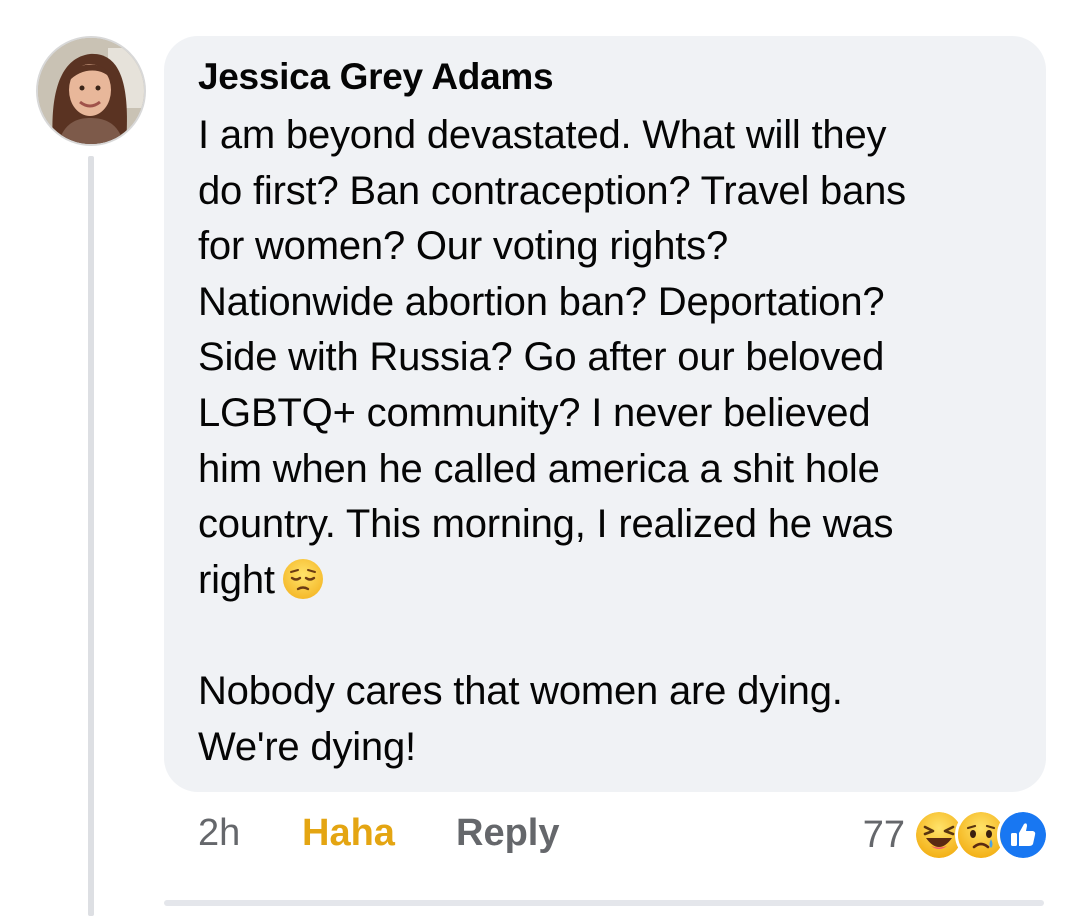 The width and height of the screenshot is (1079, 916). What do you see at coordinates (884, 835) in the screenshot?
I see `reaction-count: 77` at bounding box center [884, 835].